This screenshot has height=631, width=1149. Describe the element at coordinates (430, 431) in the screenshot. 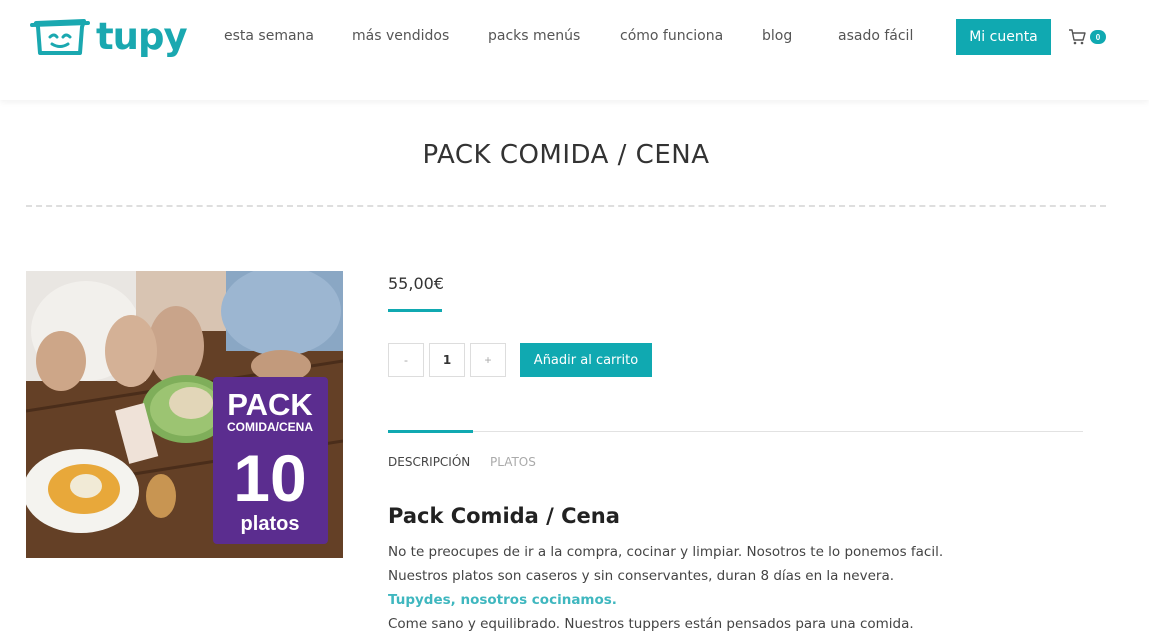

I see `active-tab-indicator` at that location.